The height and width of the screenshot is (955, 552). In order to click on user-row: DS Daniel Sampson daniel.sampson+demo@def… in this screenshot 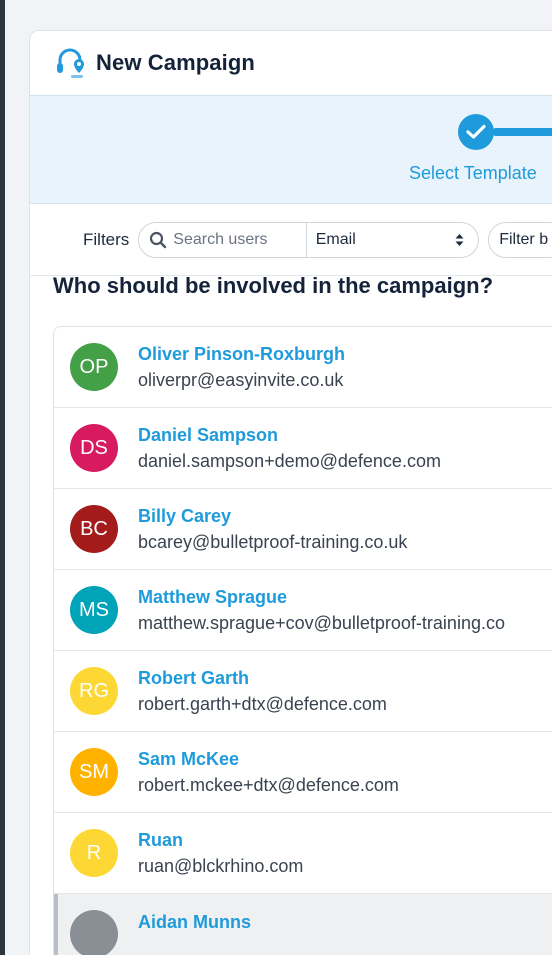, I will do `click(303, 448)`.